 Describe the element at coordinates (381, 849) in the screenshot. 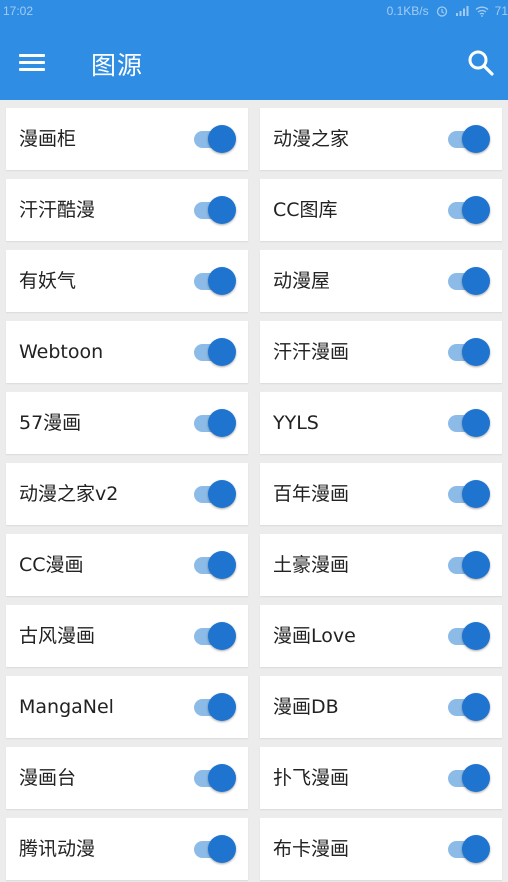

I see `source-card: 布卡漫画` at that location.